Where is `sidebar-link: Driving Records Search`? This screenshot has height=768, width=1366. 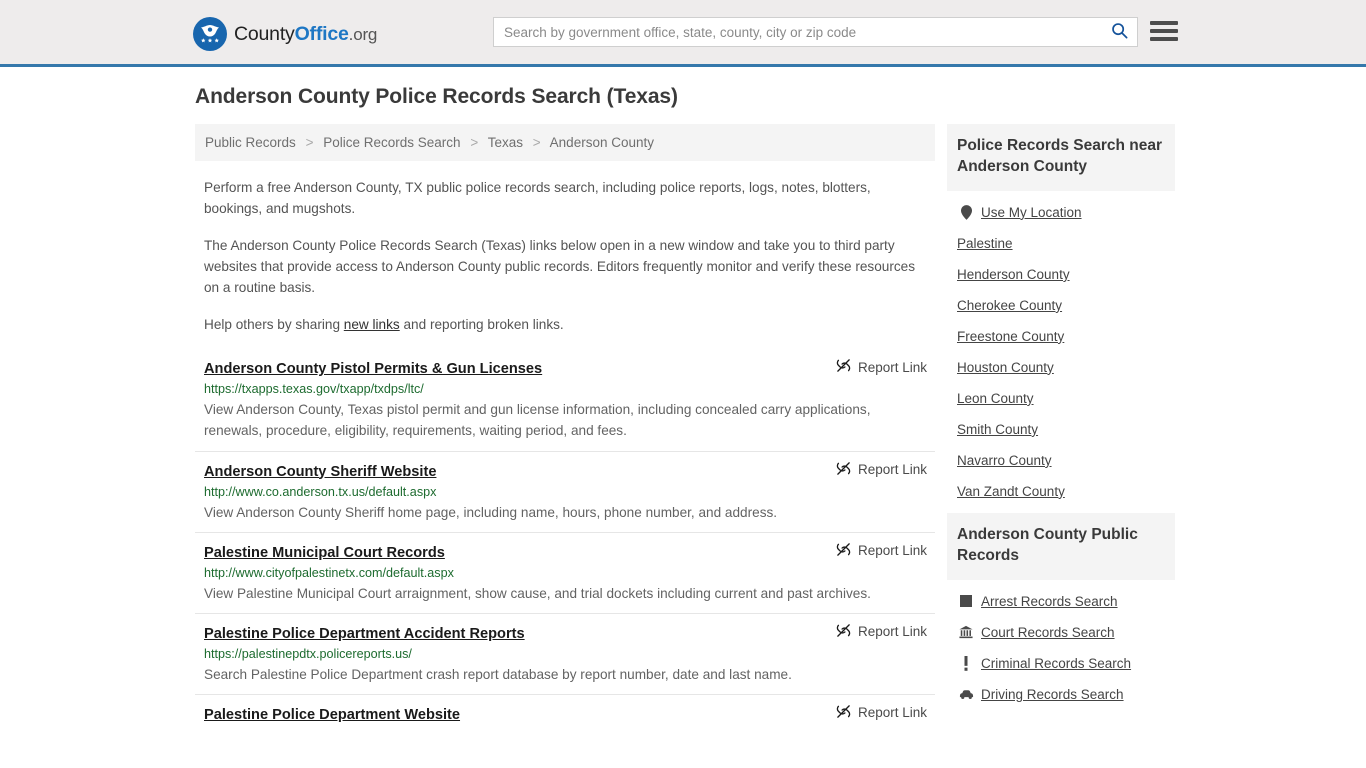 sidebar-link: Driving Records Search is located at coordinates (1052, 694).